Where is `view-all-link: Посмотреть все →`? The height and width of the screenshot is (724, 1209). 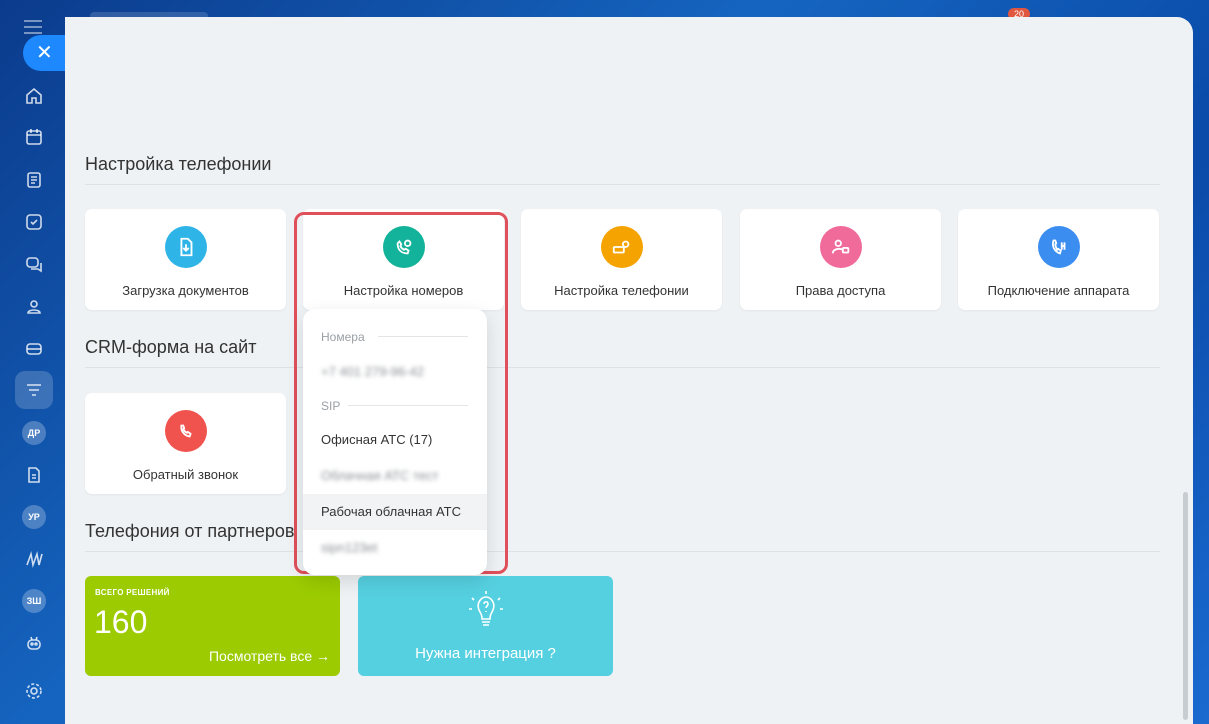 view-all-link: Посмотреть все → is located at coordinates (269, 656).